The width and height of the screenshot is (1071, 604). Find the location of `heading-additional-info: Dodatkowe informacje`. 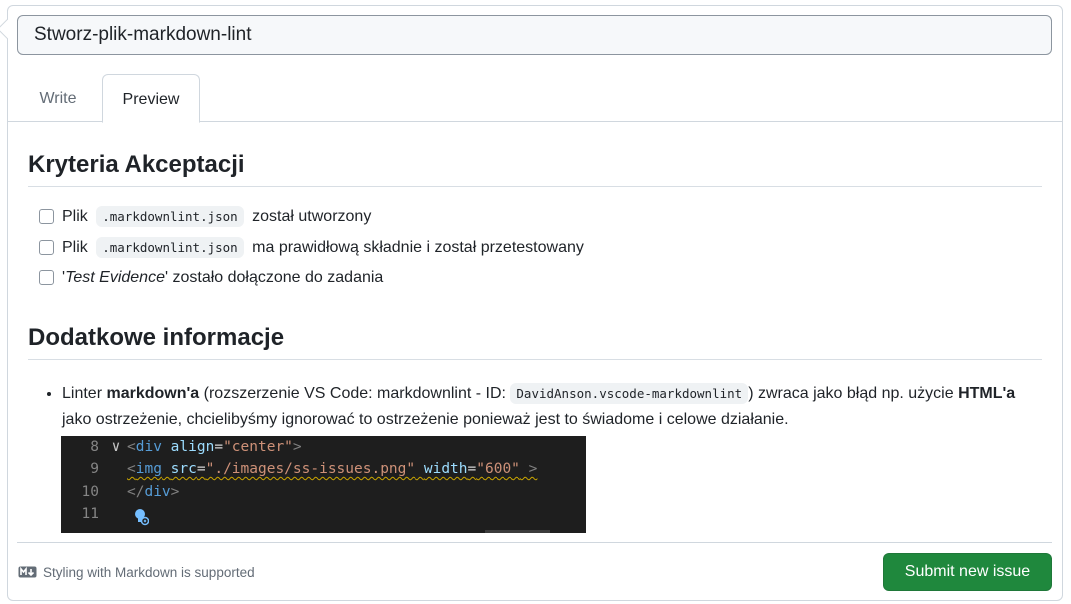

heading-additional-info: Dodatkowe informacje is located at coordinates (535, 341).